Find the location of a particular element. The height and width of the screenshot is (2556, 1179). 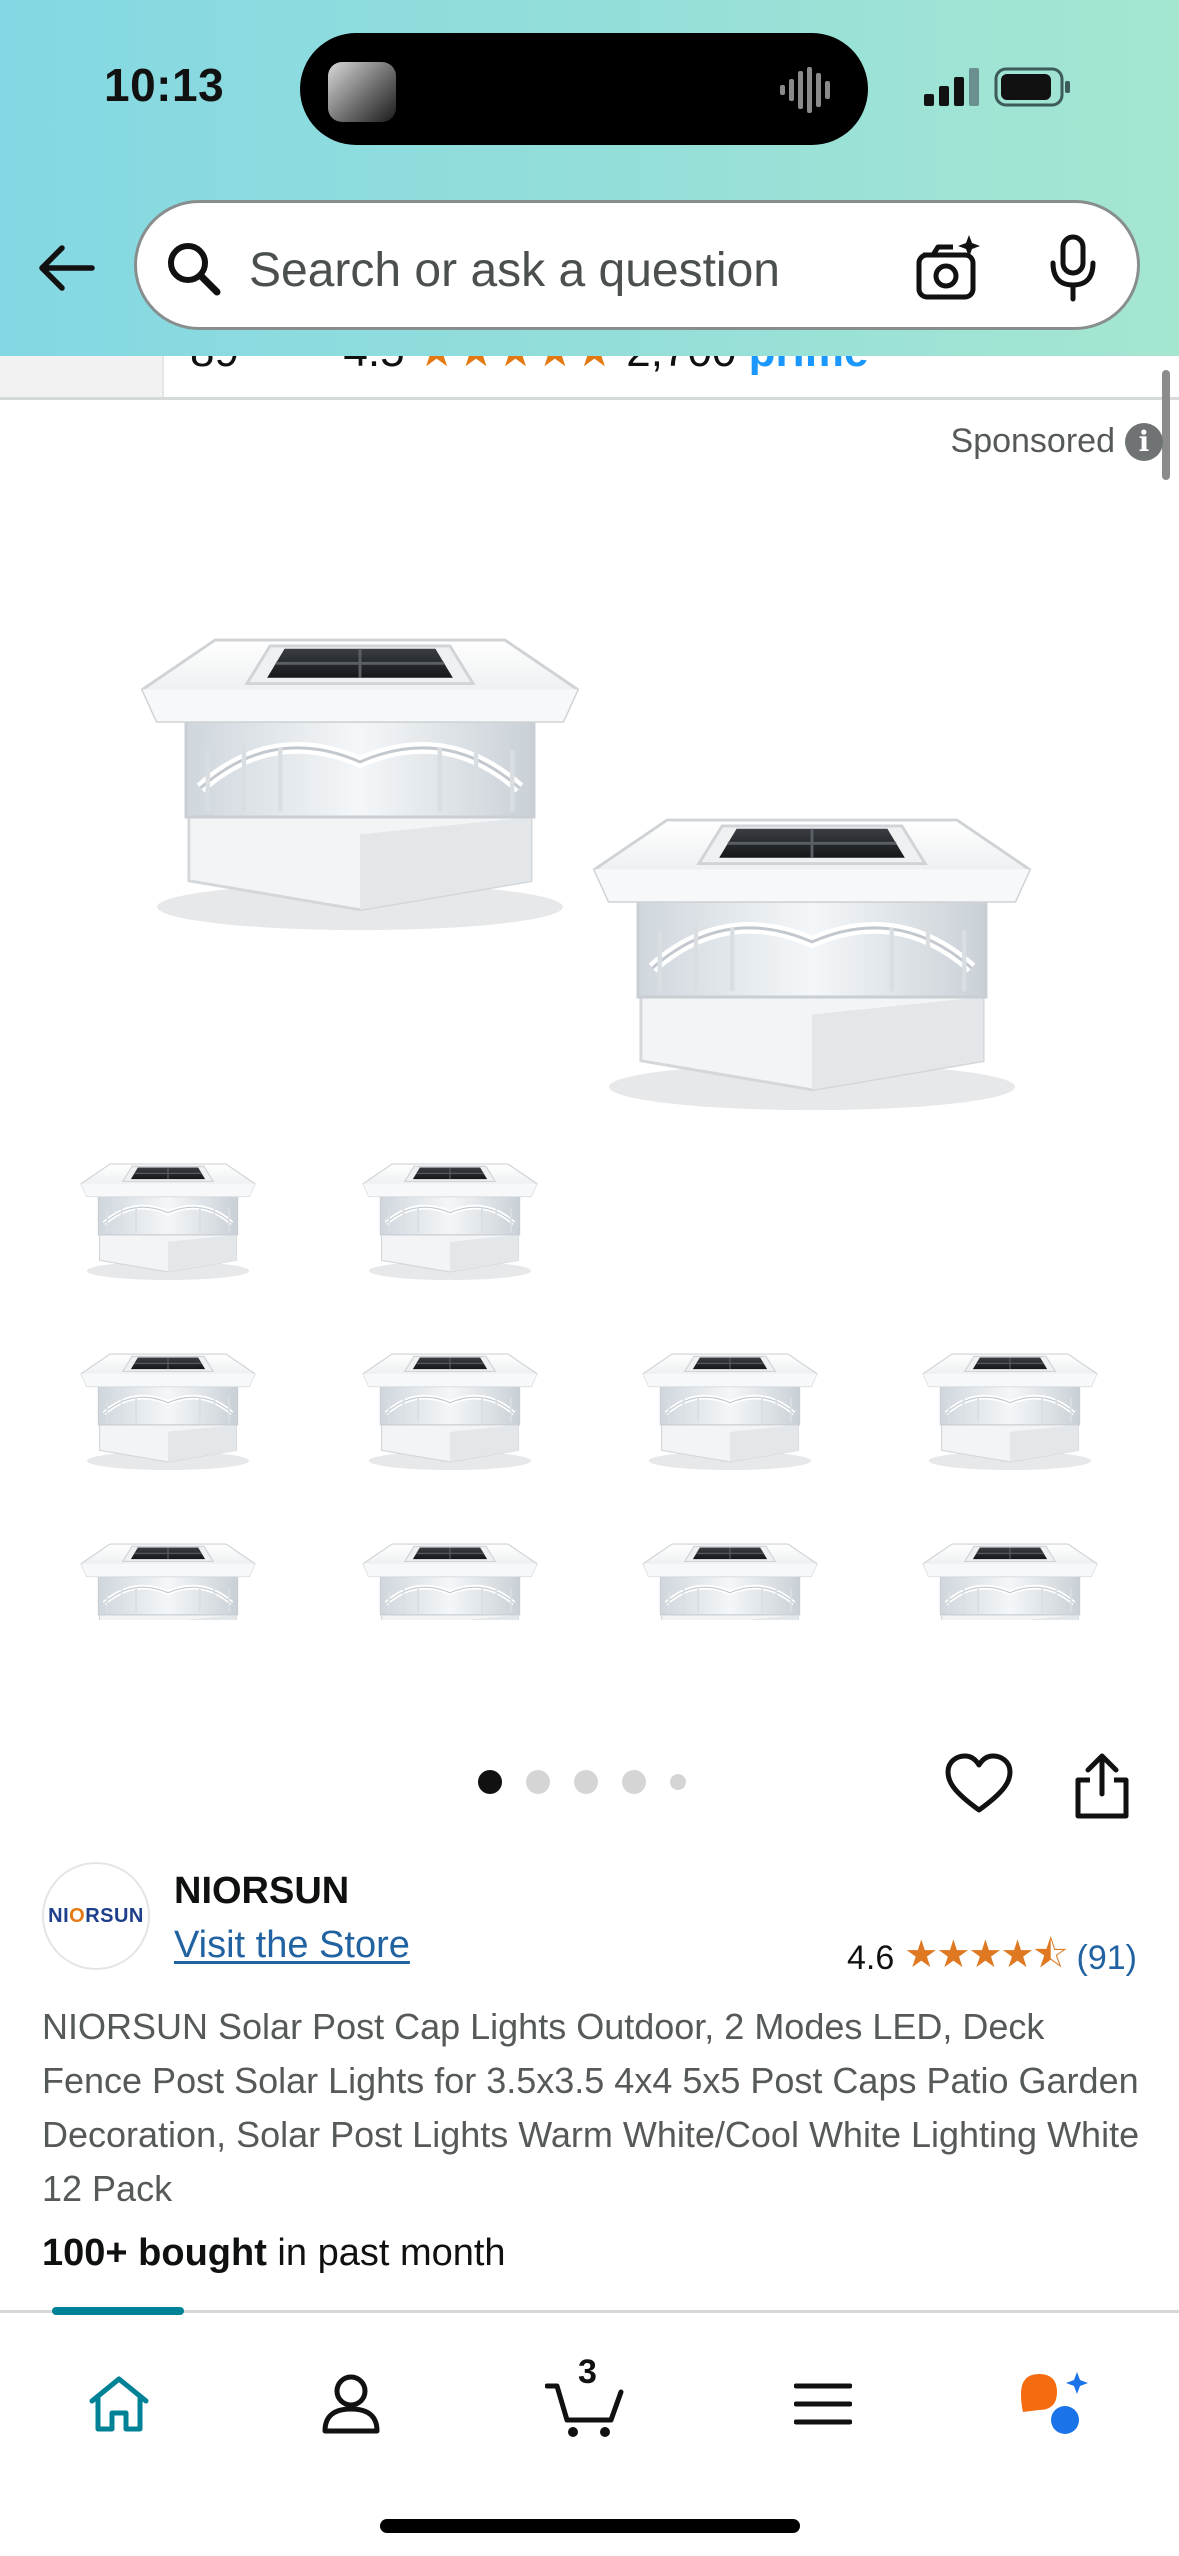

previous-result-price: 89 is located at coordinates (214, 366).